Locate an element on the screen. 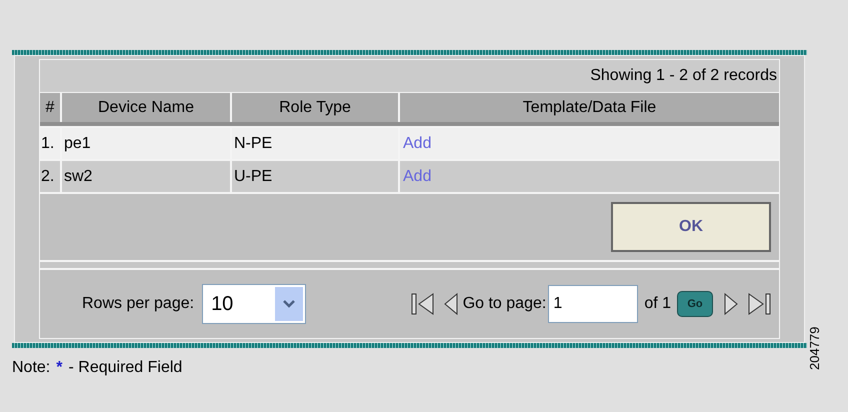 Image resolution: width=848 pixels, height=412 pixels. column-header: Template/Data File is located at coordinates (590, 108).